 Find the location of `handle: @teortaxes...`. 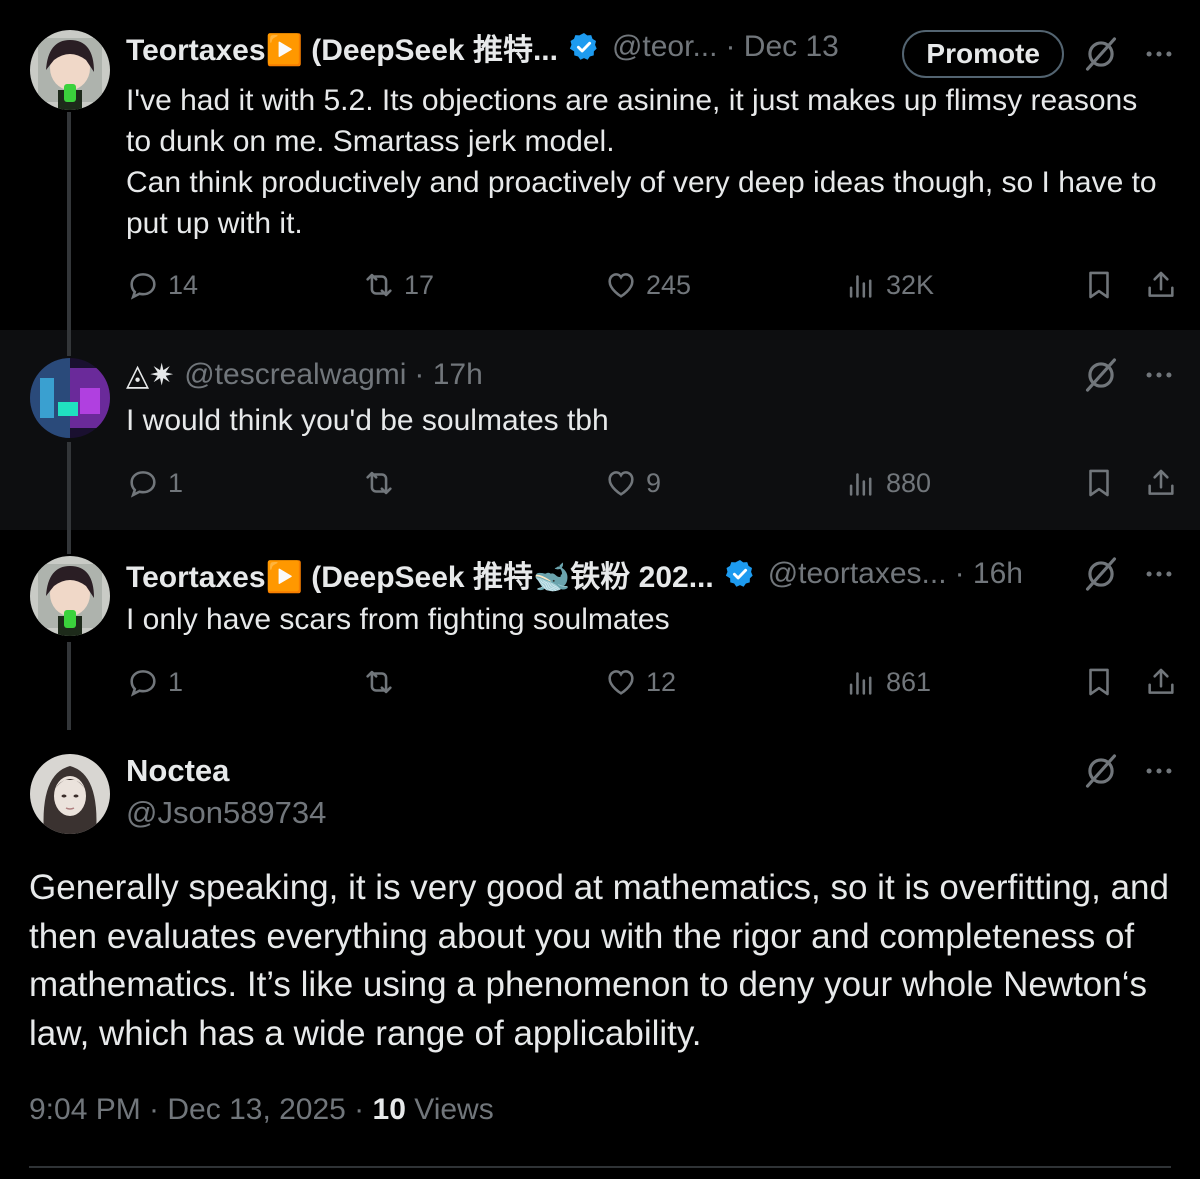

handle: @teortaxes... is located at coordinates (857, 574).